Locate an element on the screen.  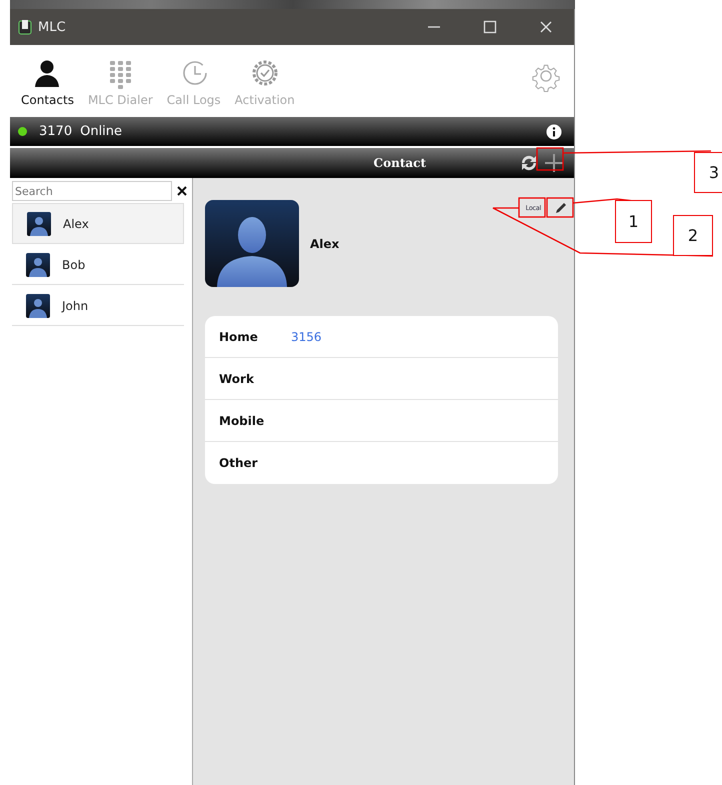
extension-number: 3170 is located at coordinates (55, 131).